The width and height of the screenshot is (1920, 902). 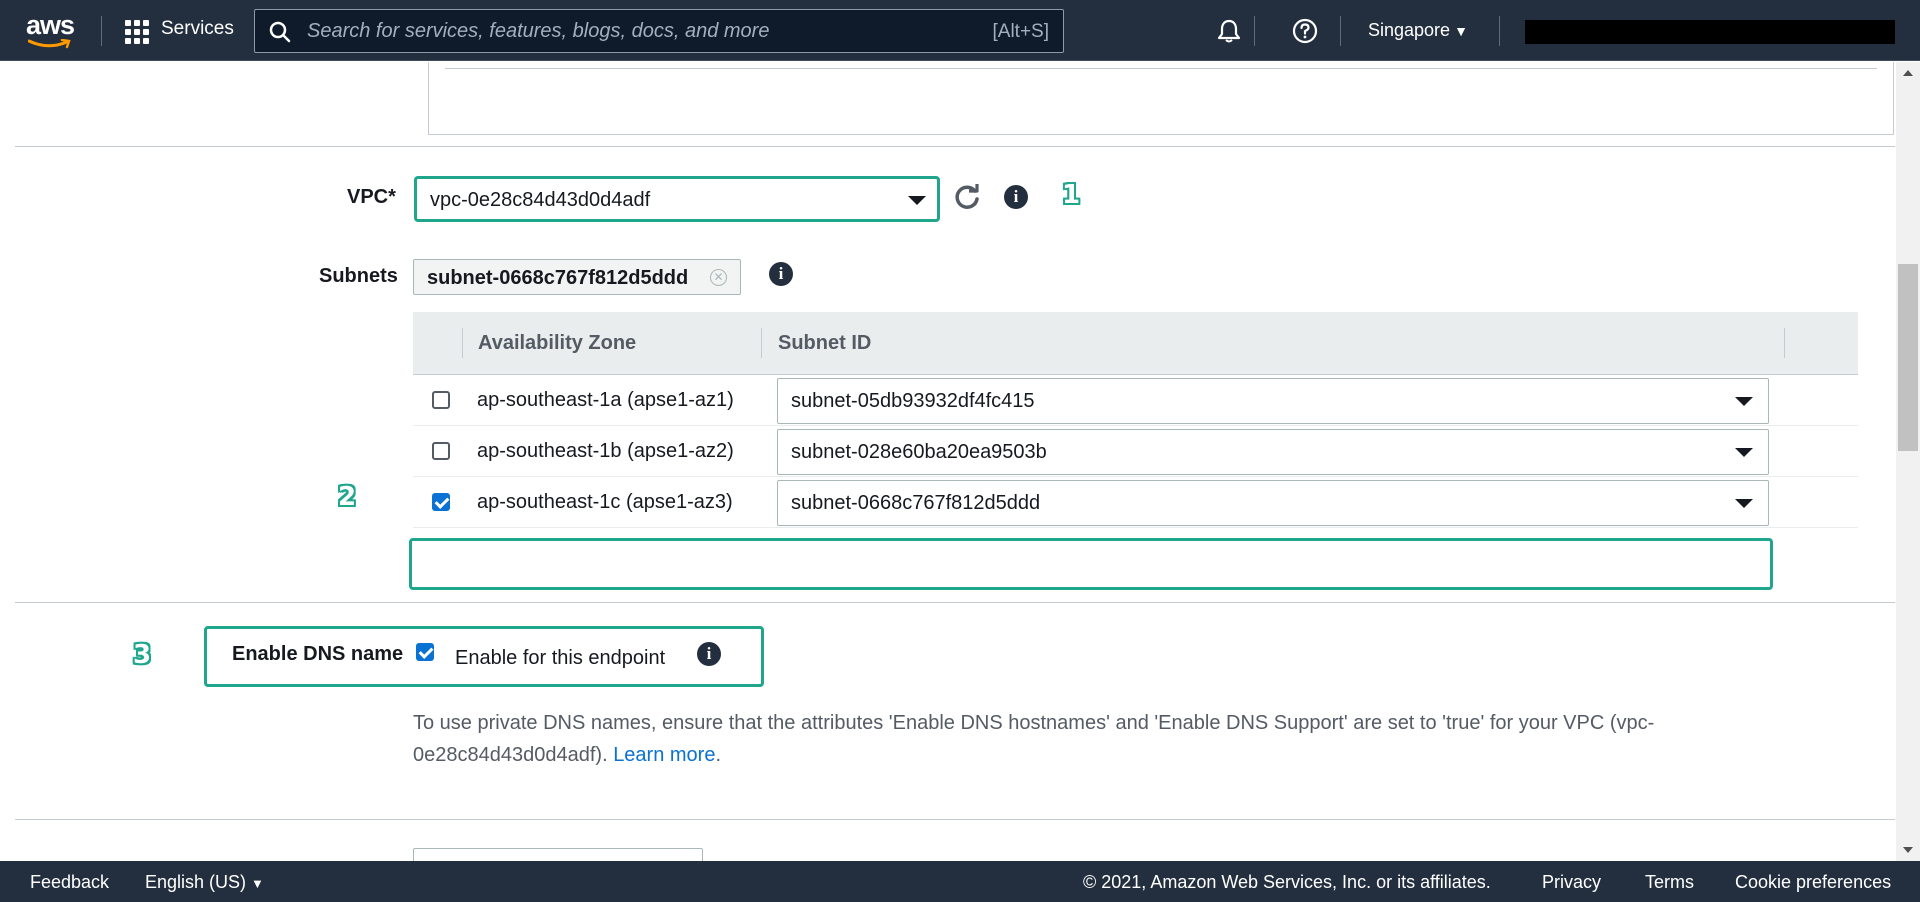 What do you see at coordinates (709, 654) in the screenshot?
I see `dns-info-icon: i` at bounding box center [709, 654].